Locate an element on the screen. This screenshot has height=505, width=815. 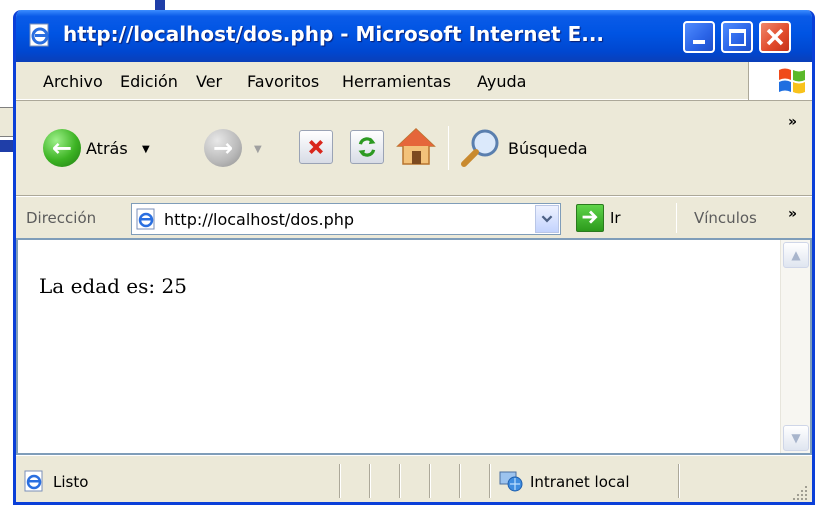
menu-ayuda: Ayuda is located at coordinates (501, 81).